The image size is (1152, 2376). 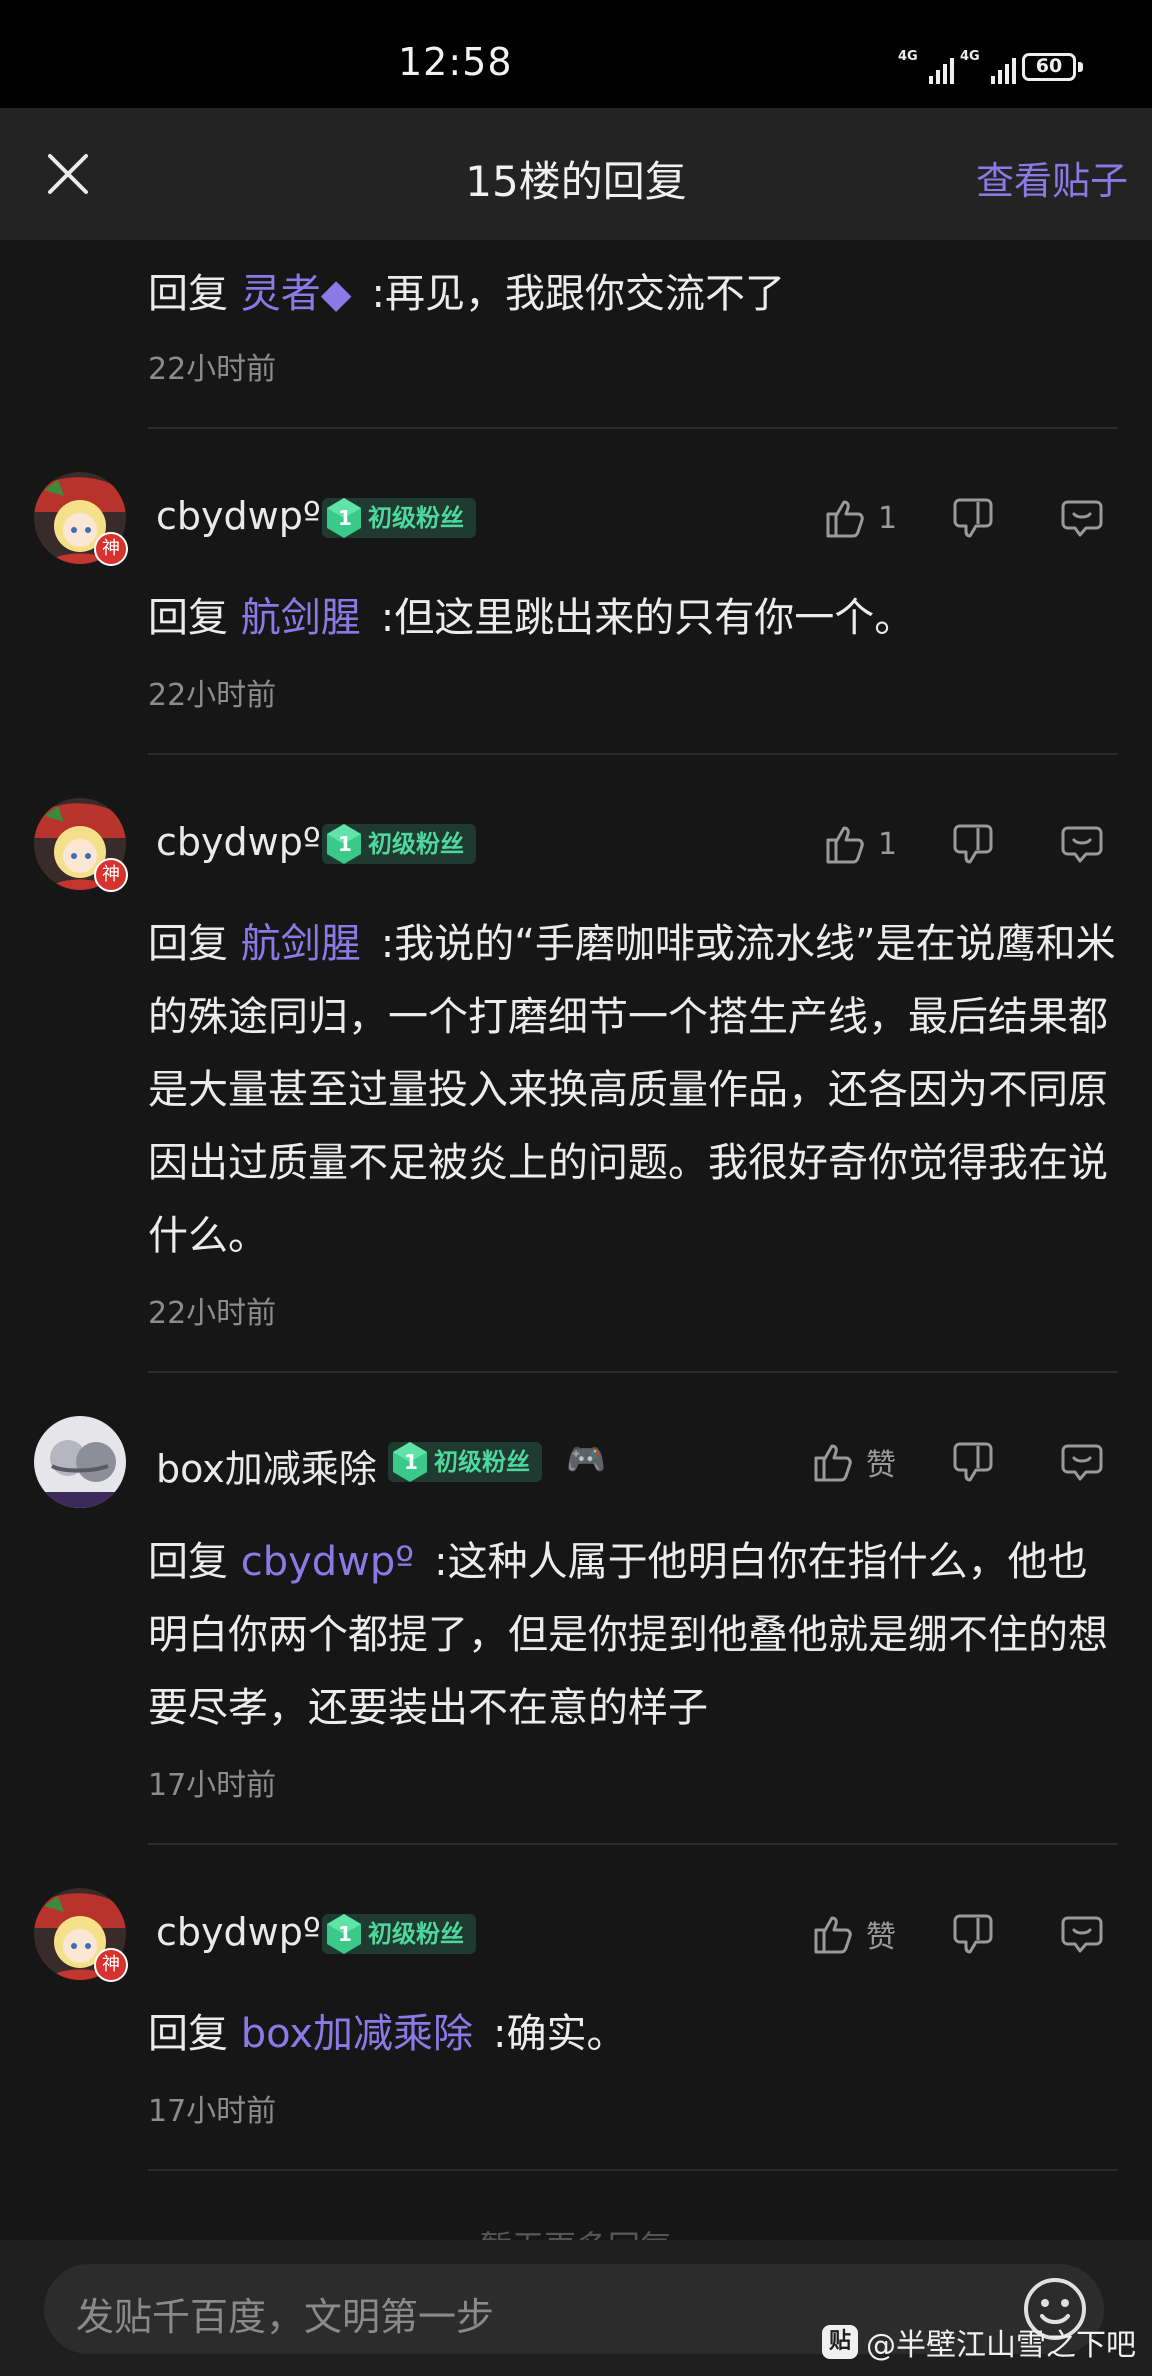 What do you see at coordinates (327, 1562) in the screenshot?
I see `reply-to-user: cbydwpº` at bounding box center [327, 1562].